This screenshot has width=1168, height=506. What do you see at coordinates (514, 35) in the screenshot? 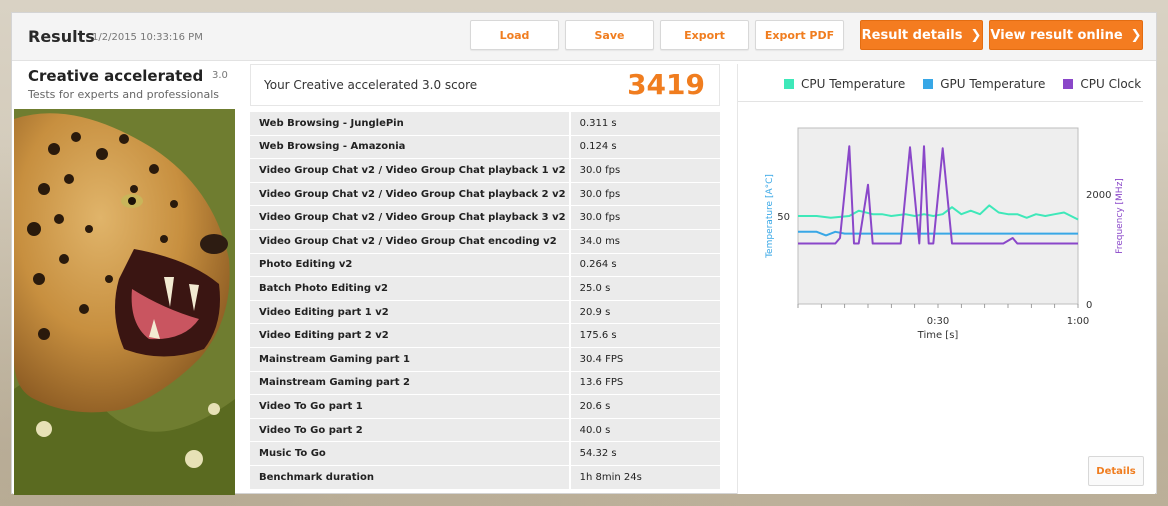
I see `load-button: Load` at bounding box center [514, 35].